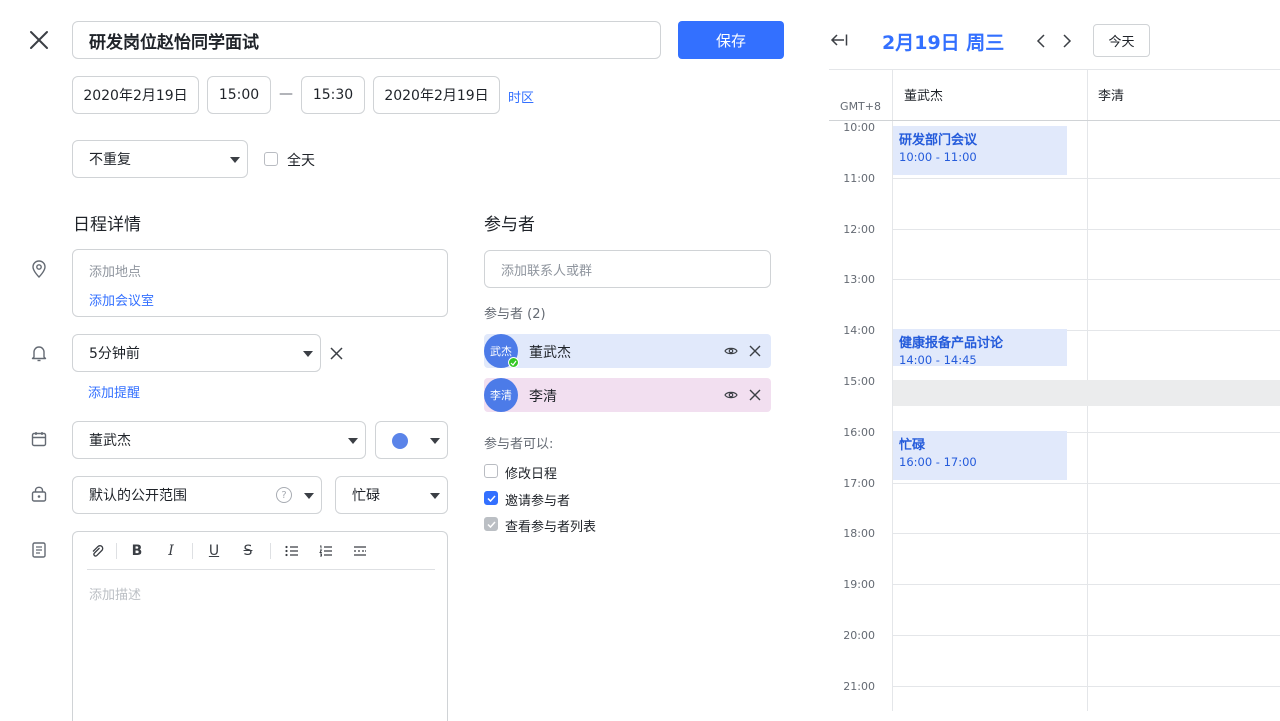 Image resolution: width=1280 pixels, height=721 pixels. I want to click on help-glyph: ?, so click(283, 495).